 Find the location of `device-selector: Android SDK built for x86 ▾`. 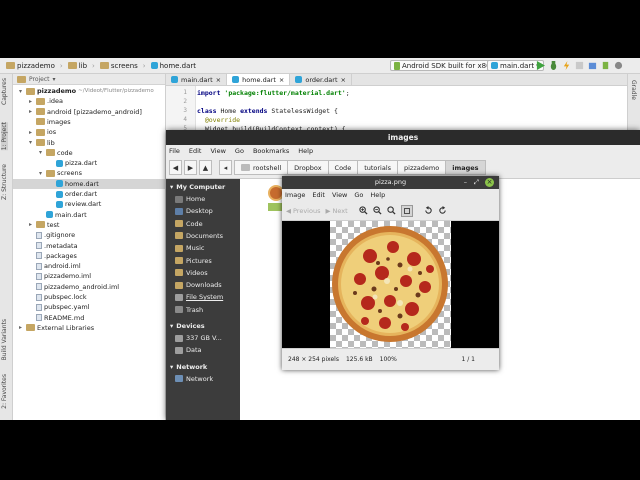

device-selector: Android SDK built for x86 ▾ is located at coordinates (445, 65).